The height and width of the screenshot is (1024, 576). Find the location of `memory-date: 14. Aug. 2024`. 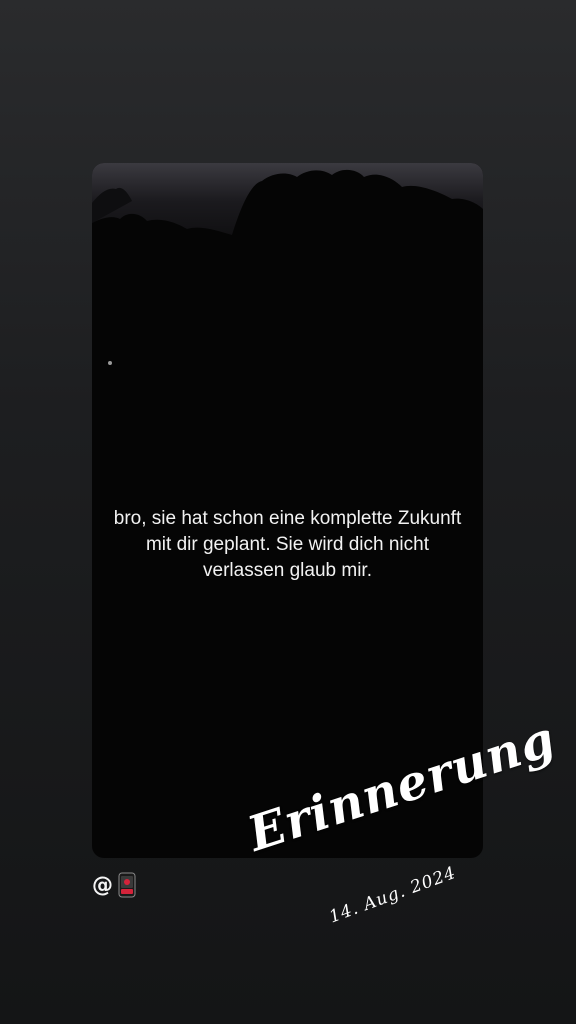

memory-date: 14. Aug. 2024 is located at coordinates (392, 895).